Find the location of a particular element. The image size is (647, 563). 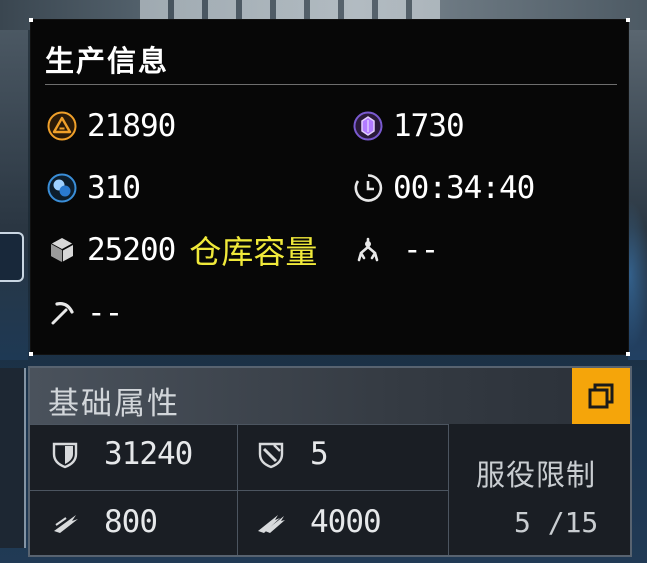

stat-value: 25200 is located at coordinates (131, 250).